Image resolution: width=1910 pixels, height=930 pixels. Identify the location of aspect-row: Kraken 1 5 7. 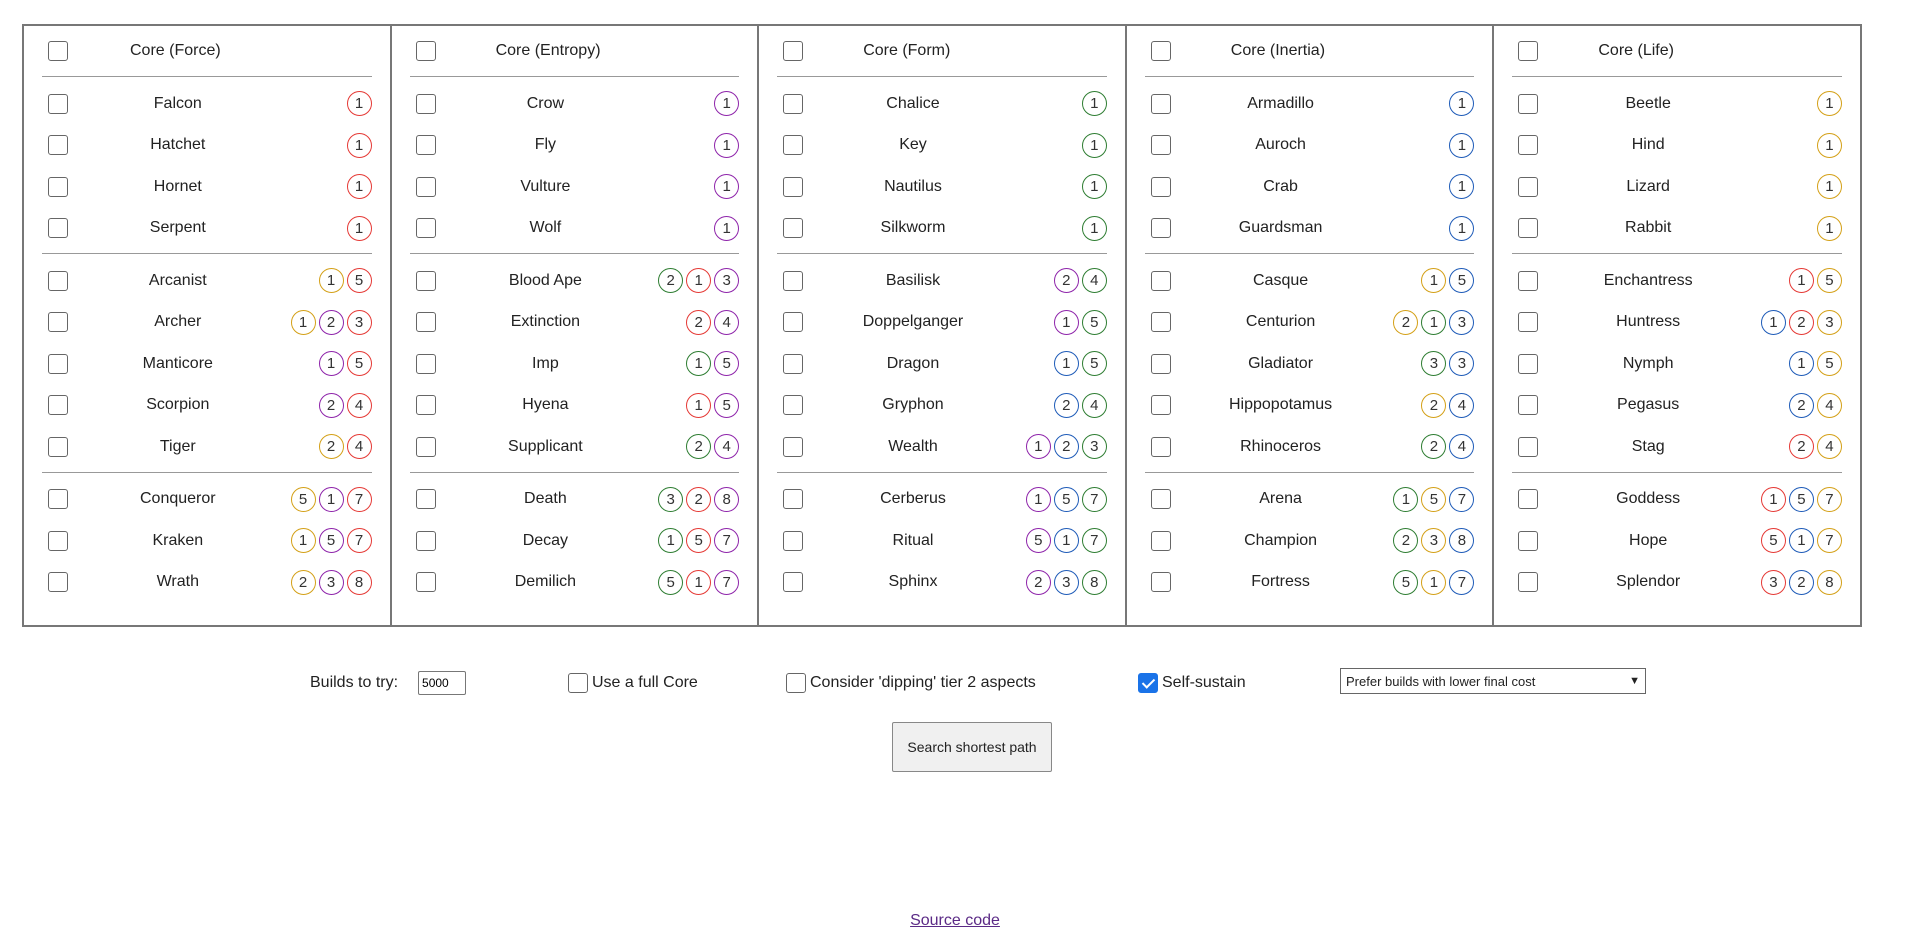
(207, 541).